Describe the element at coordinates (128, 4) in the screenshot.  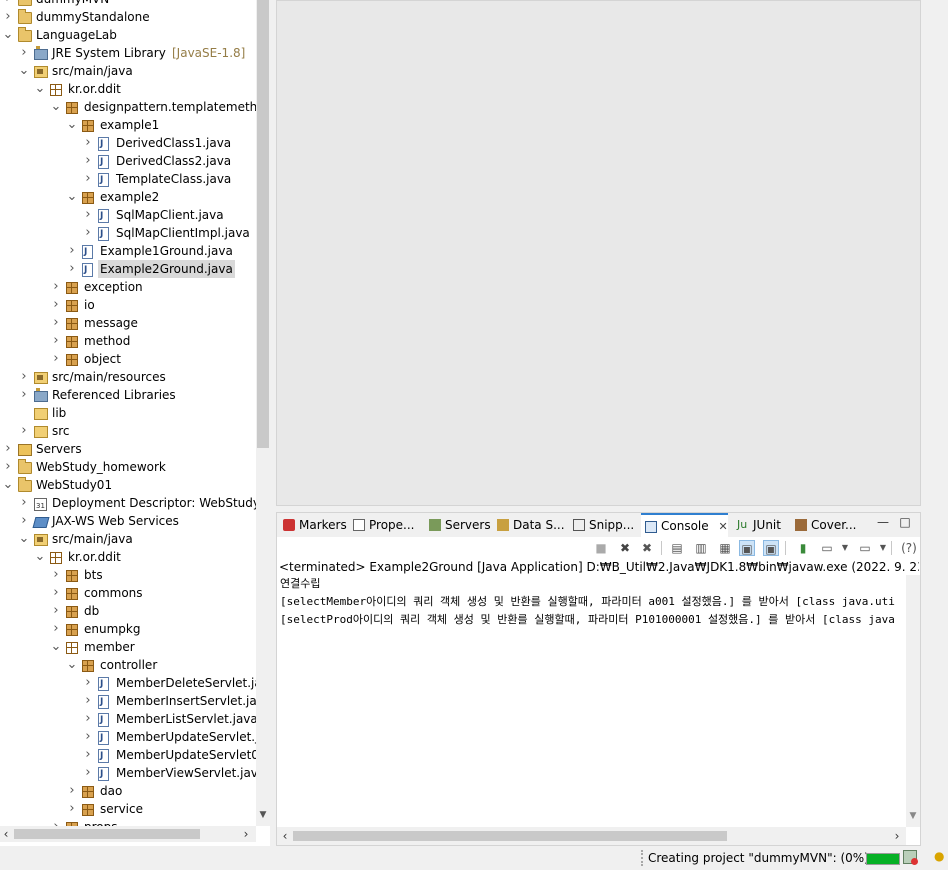
I see `tree-item: › dummyMVN` at that location.